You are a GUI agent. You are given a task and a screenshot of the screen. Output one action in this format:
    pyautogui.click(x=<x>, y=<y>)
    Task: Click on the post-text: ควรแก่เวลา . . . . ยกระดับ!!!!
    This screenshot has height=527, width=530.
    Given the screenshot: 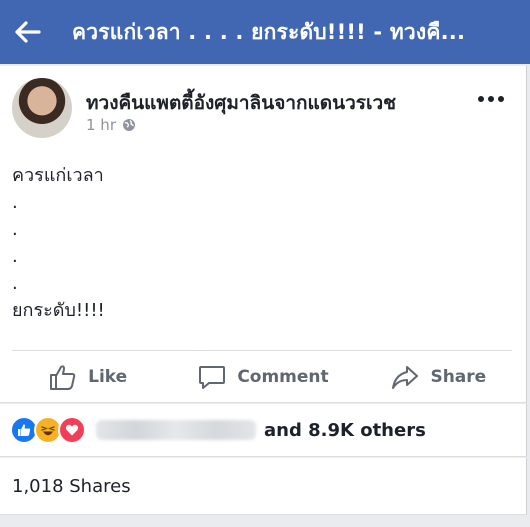 What is the action you would take?
    pyautogui.click(x=58, y=243)
    